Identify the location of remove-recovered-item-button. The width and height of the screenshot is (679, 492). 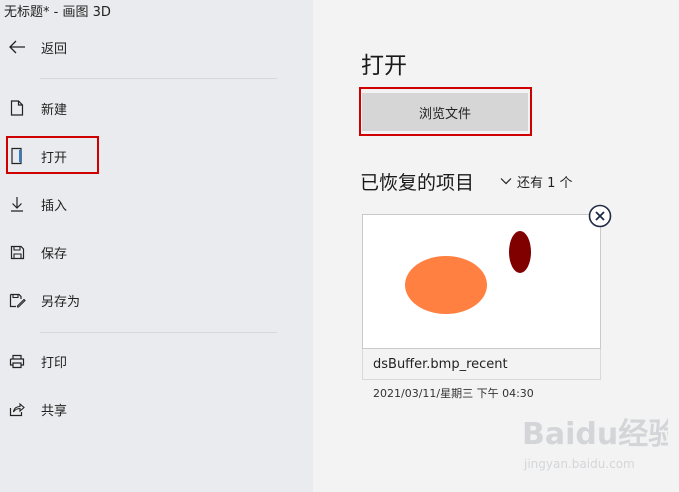
(600, 216).